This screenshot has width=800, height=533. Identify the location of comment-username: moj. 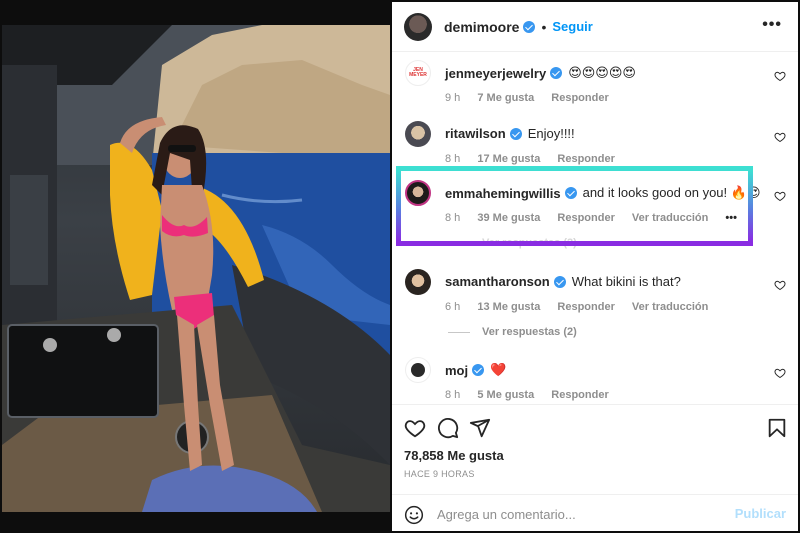
(456, 370).